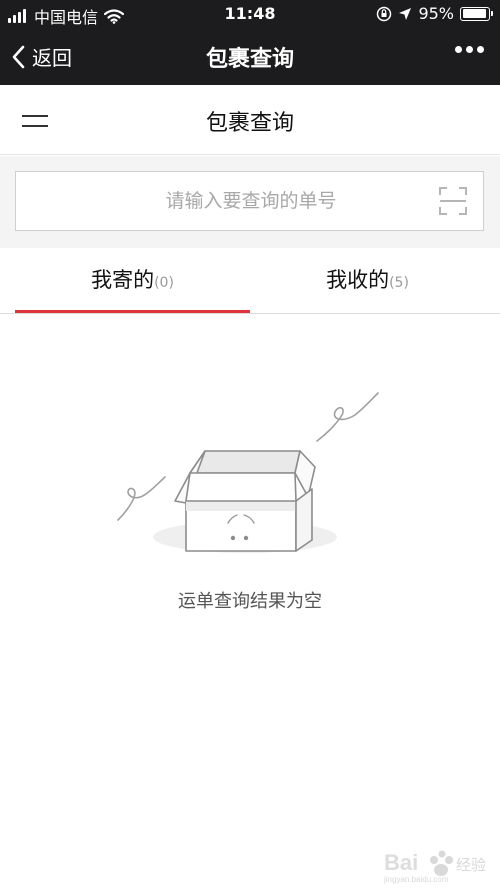 The height and width of the screenshot is (889, 500). I want to click on nav-bar: 返回 包裹查询, so click(250, 56).